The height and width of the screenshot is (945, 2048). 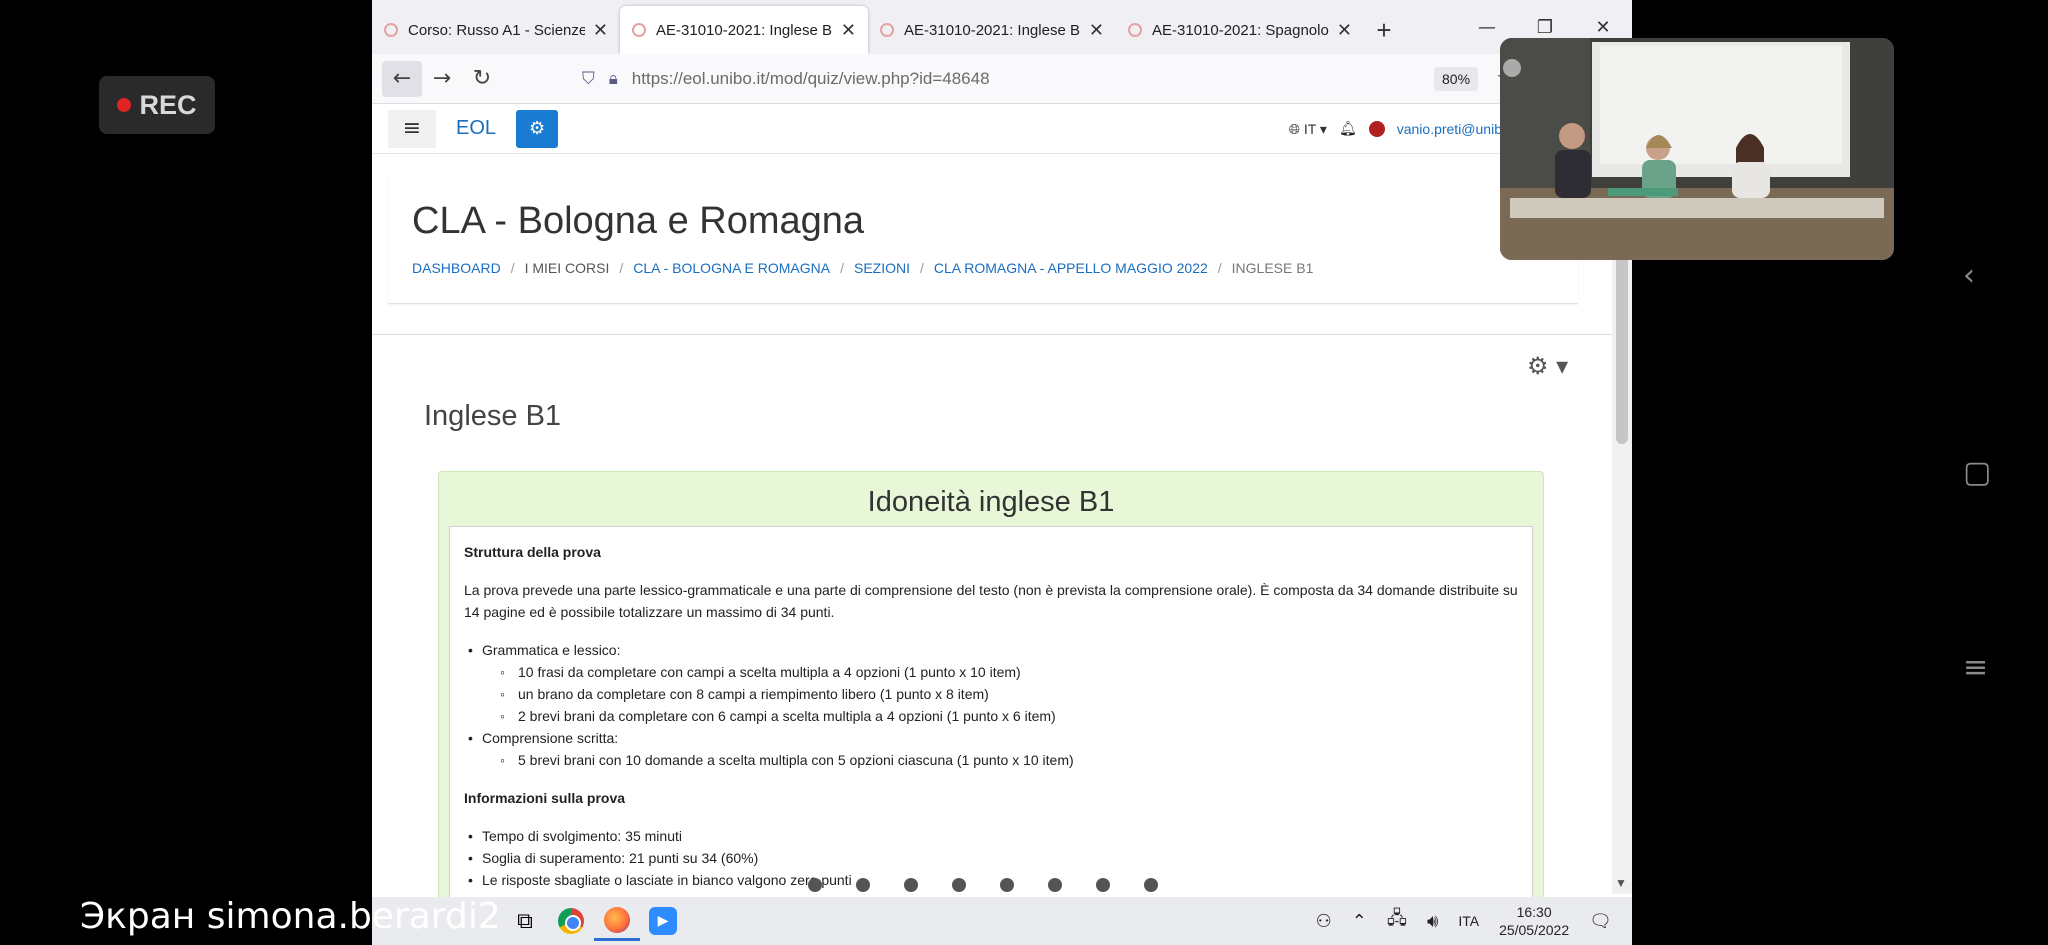 I want to click on list-item: Tempo di svolgimento: 35 minuti, so click(x=991, y=836).